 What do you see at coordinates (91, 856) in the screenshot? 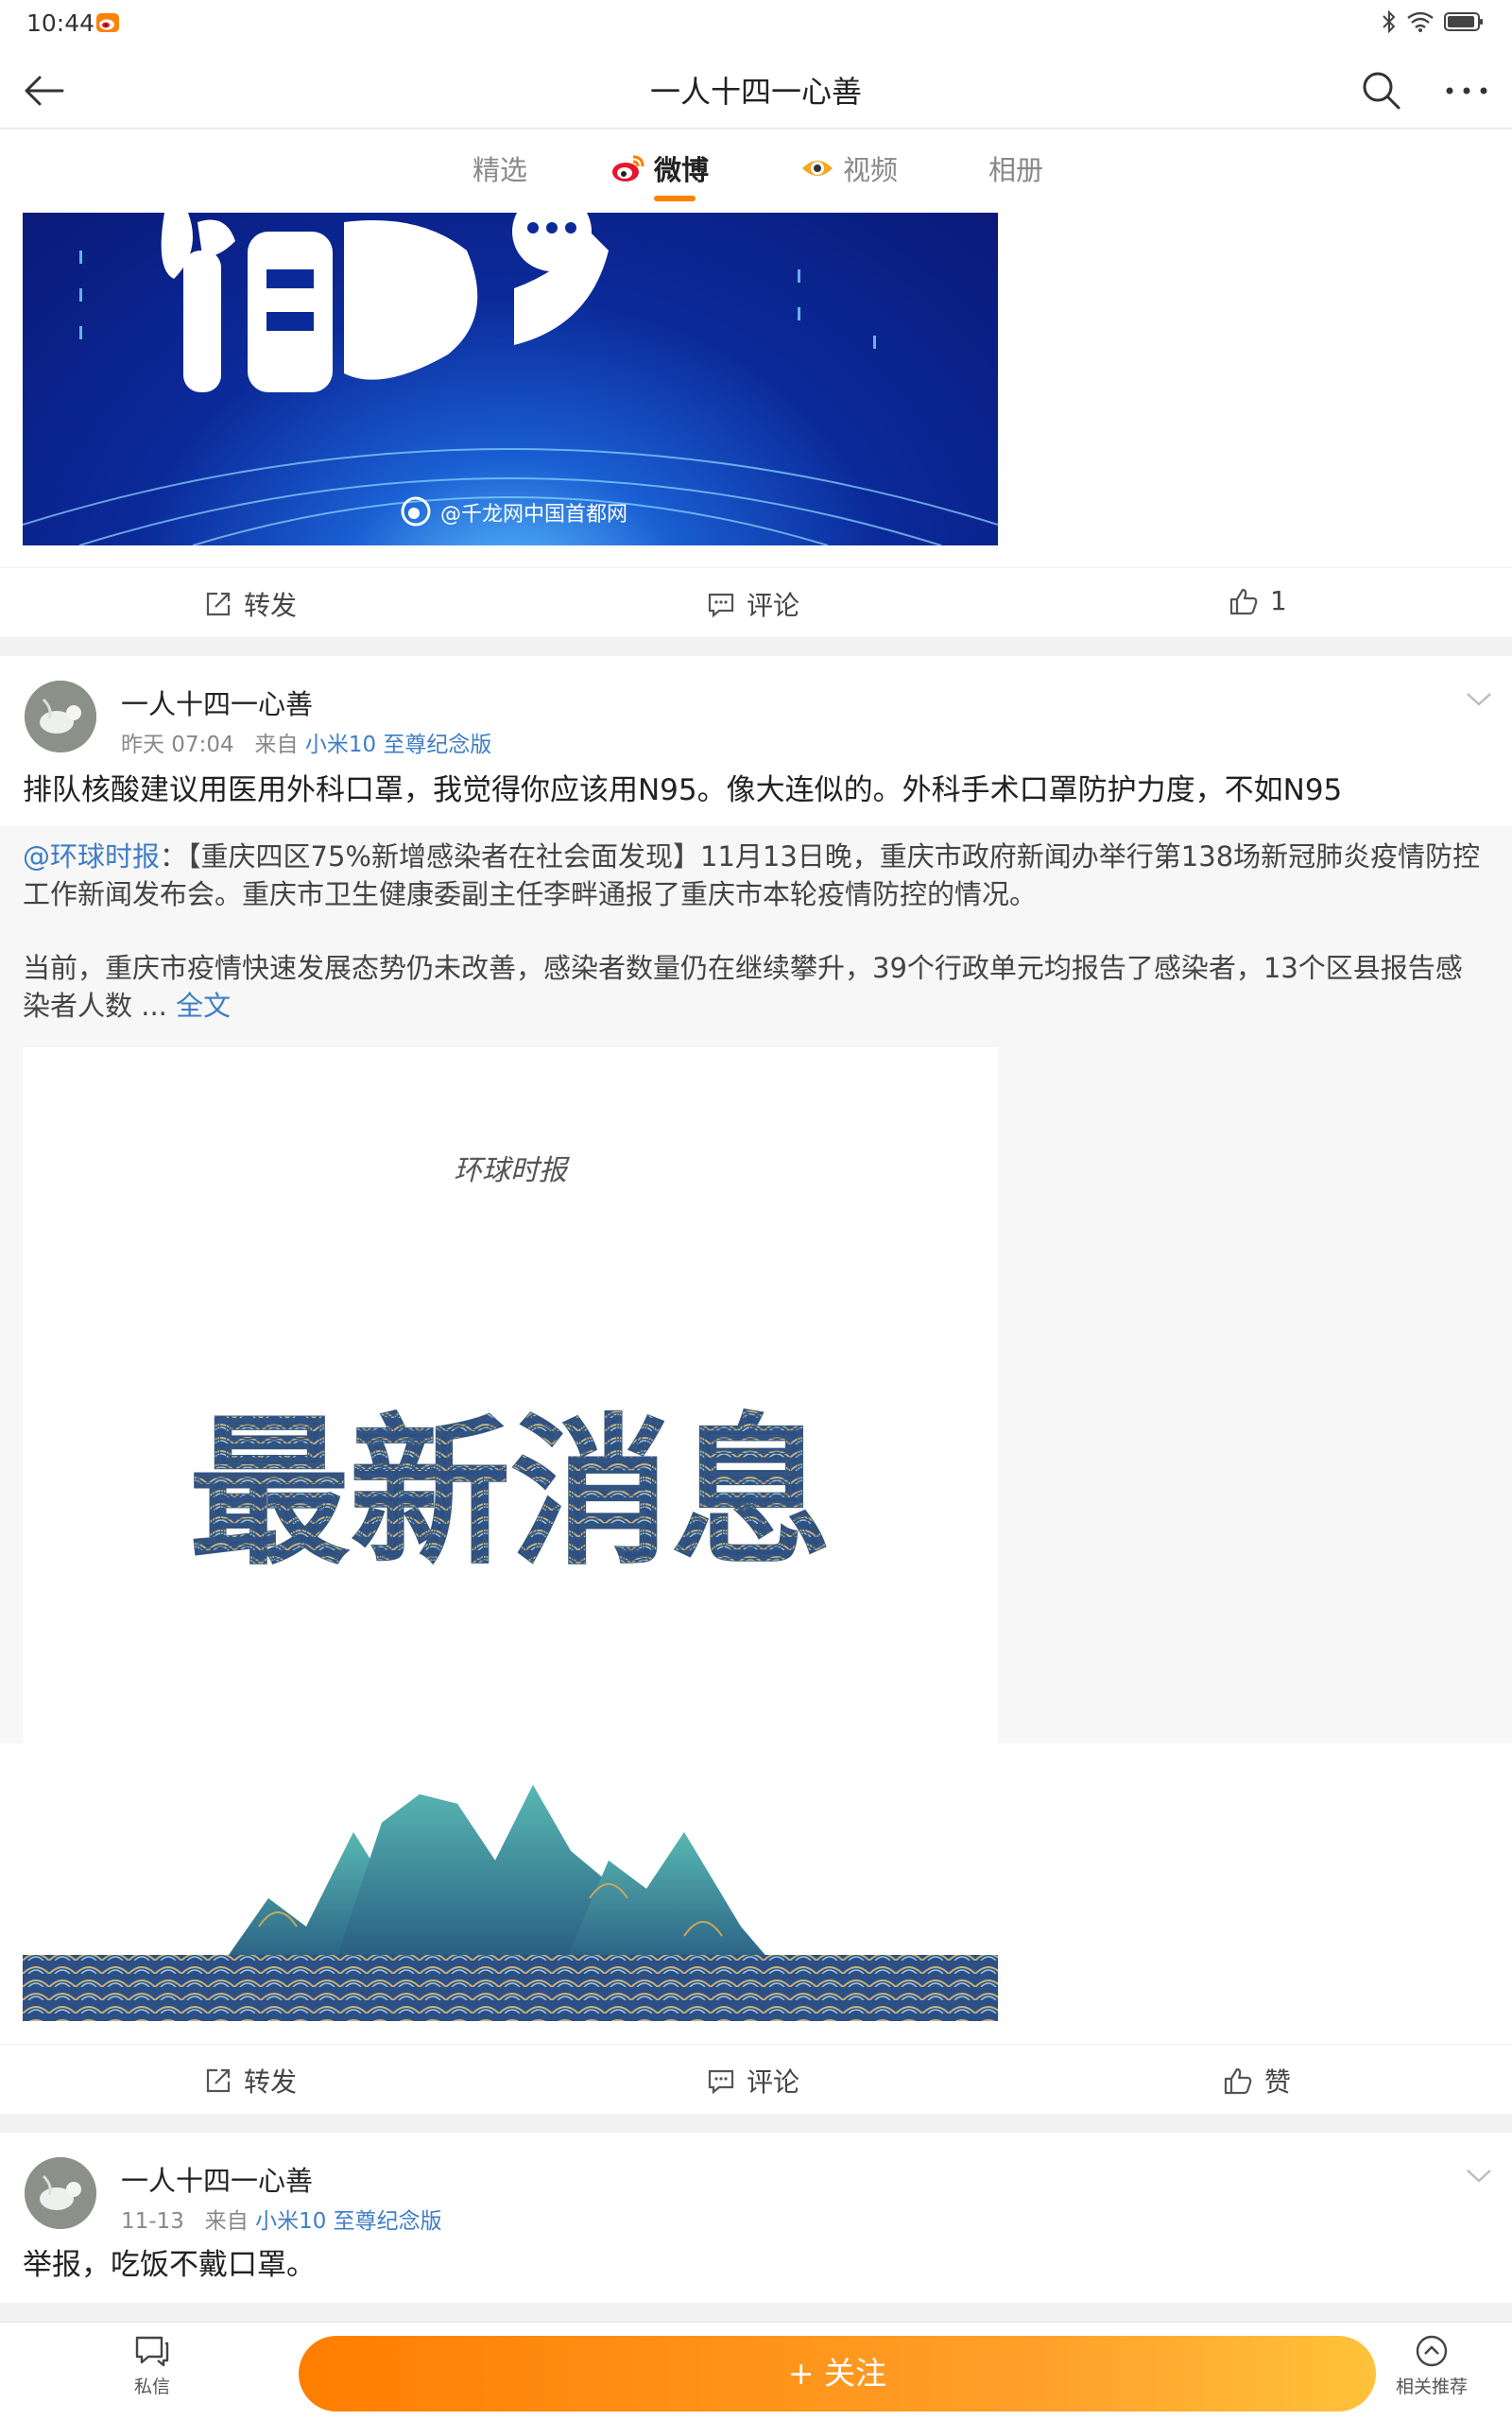
I see `mention-link: @环球时报` at bounding box center [91, 856].